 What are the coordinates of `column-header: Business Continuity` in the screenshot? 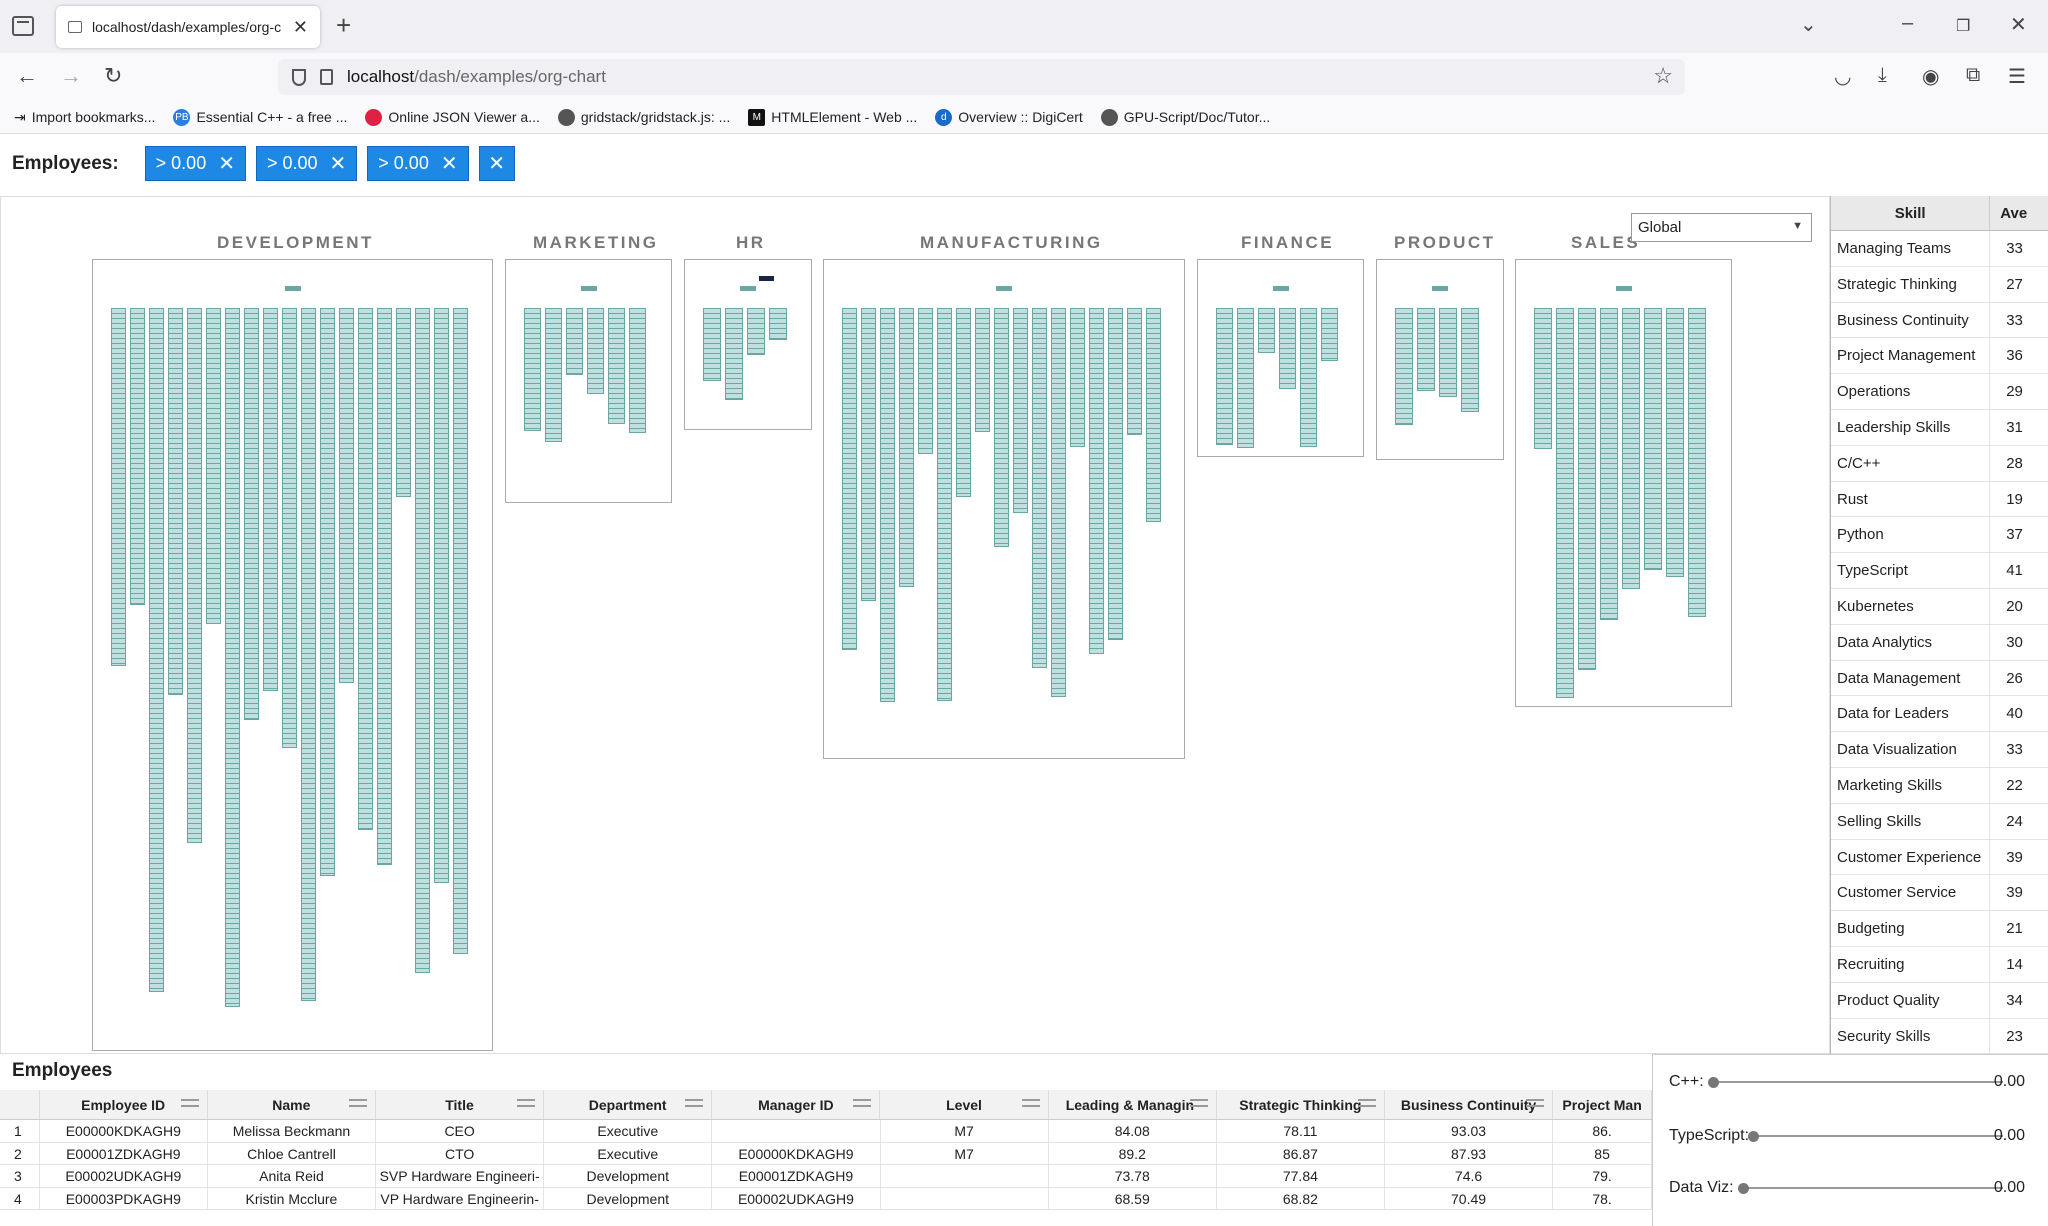 It's located at (1469, 1104).